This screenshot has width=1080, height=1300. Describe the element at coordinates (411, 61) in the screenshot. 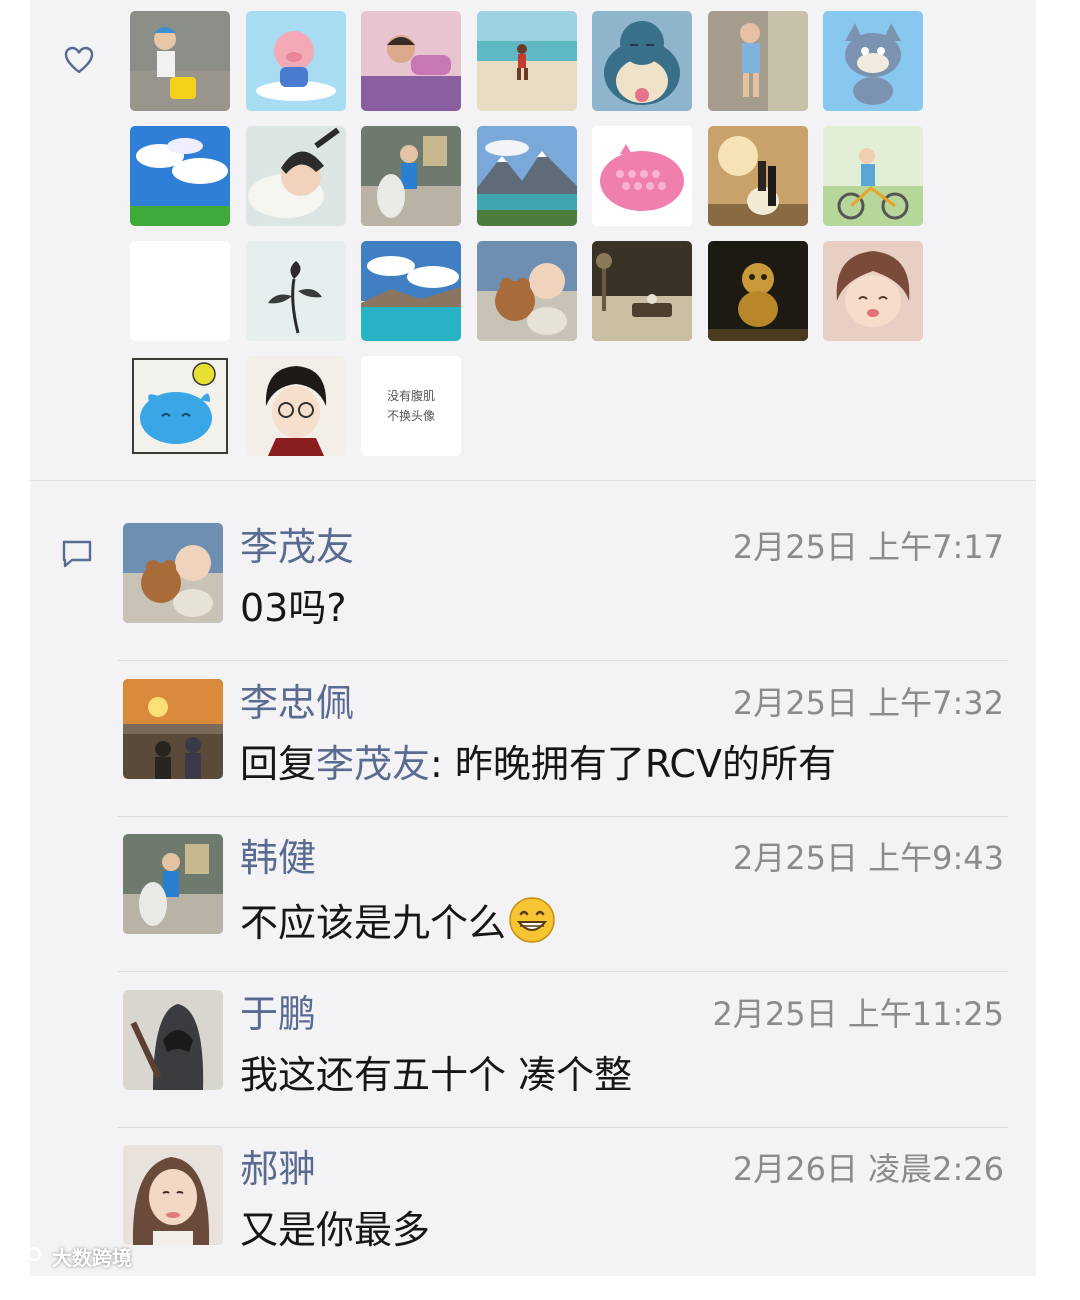

I see `avatar-girl-lying` at that location.